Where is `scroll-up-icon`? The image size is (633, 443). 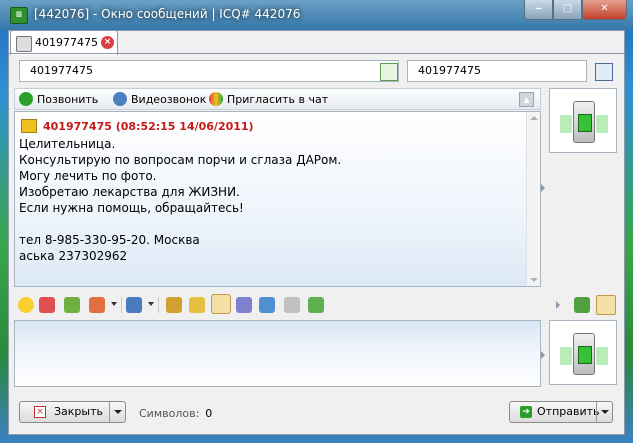 scroll-up-icon is located at coordinates (534, 118).